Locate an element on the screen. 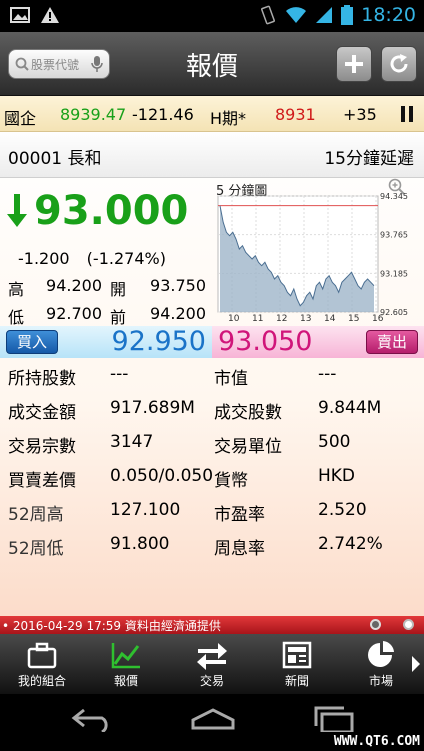 Image resolution: width=424 pixels, height=751 pixels. plus-icon is located at coordinates (354, 64).